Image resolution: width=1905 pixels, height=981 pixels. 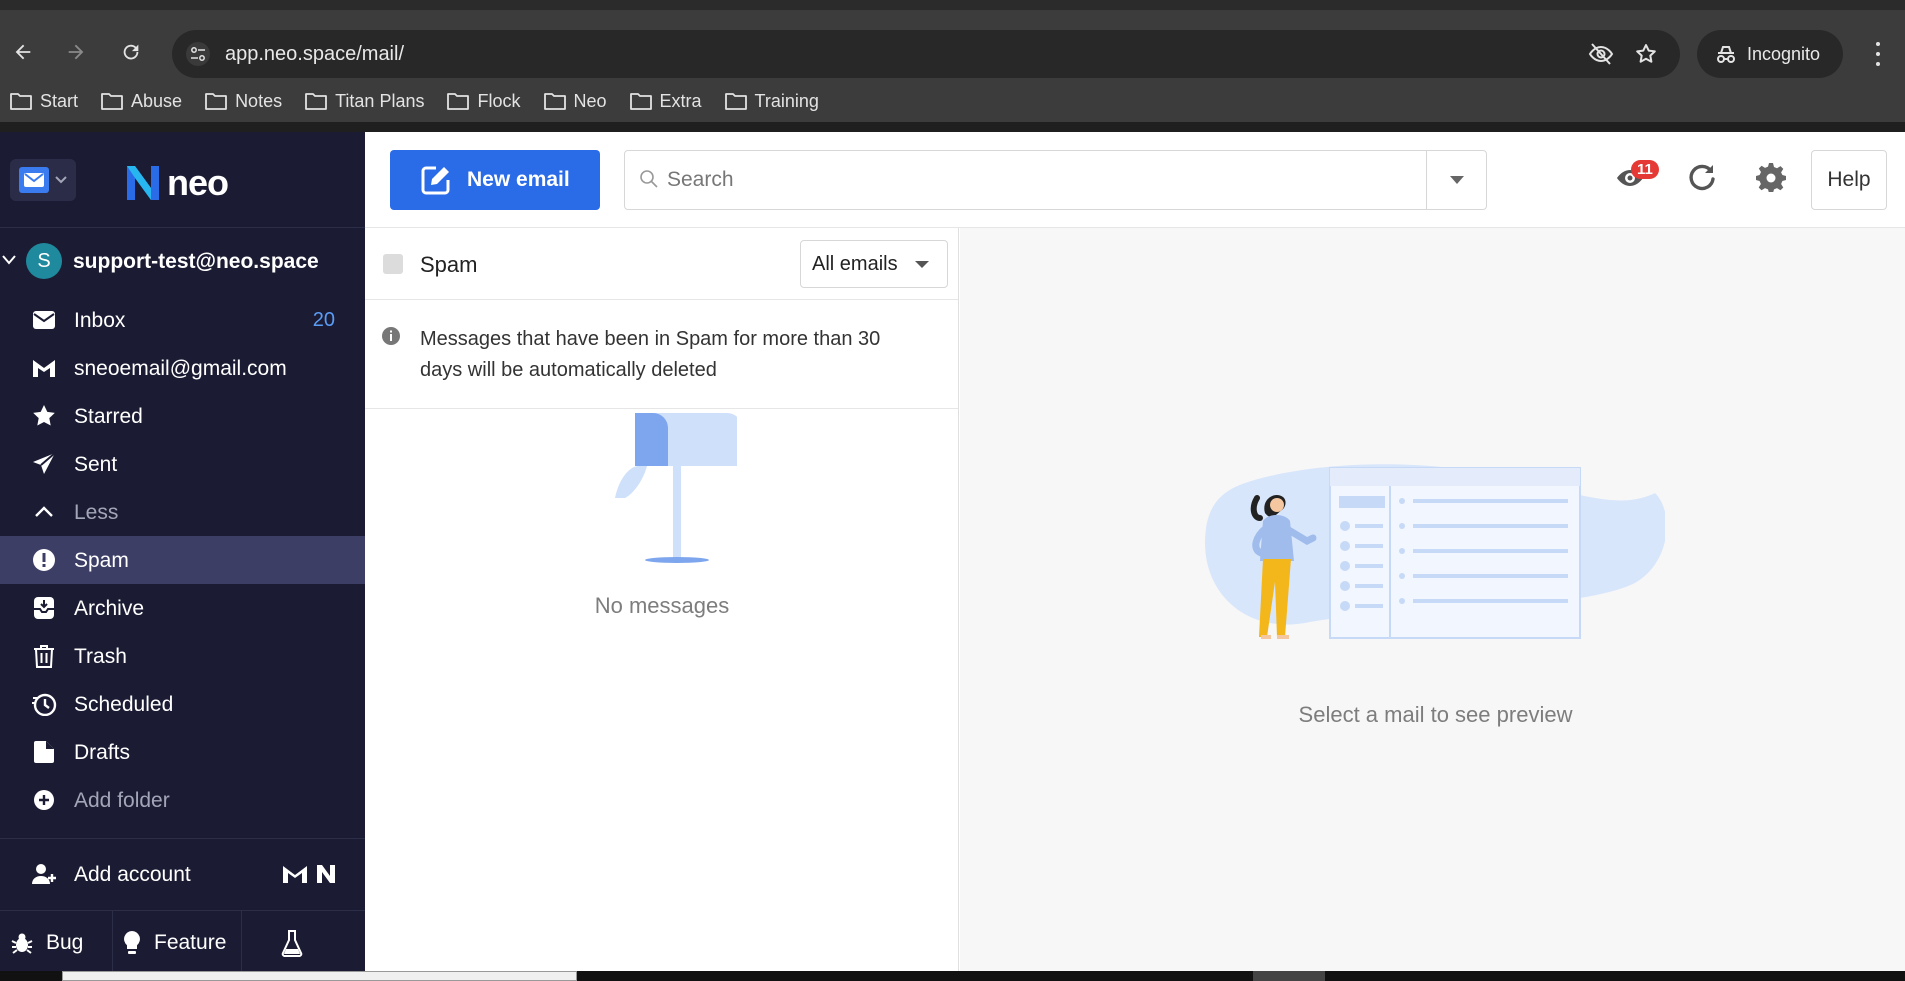 I want to click on app-switcher, so click(x=43, y=180).